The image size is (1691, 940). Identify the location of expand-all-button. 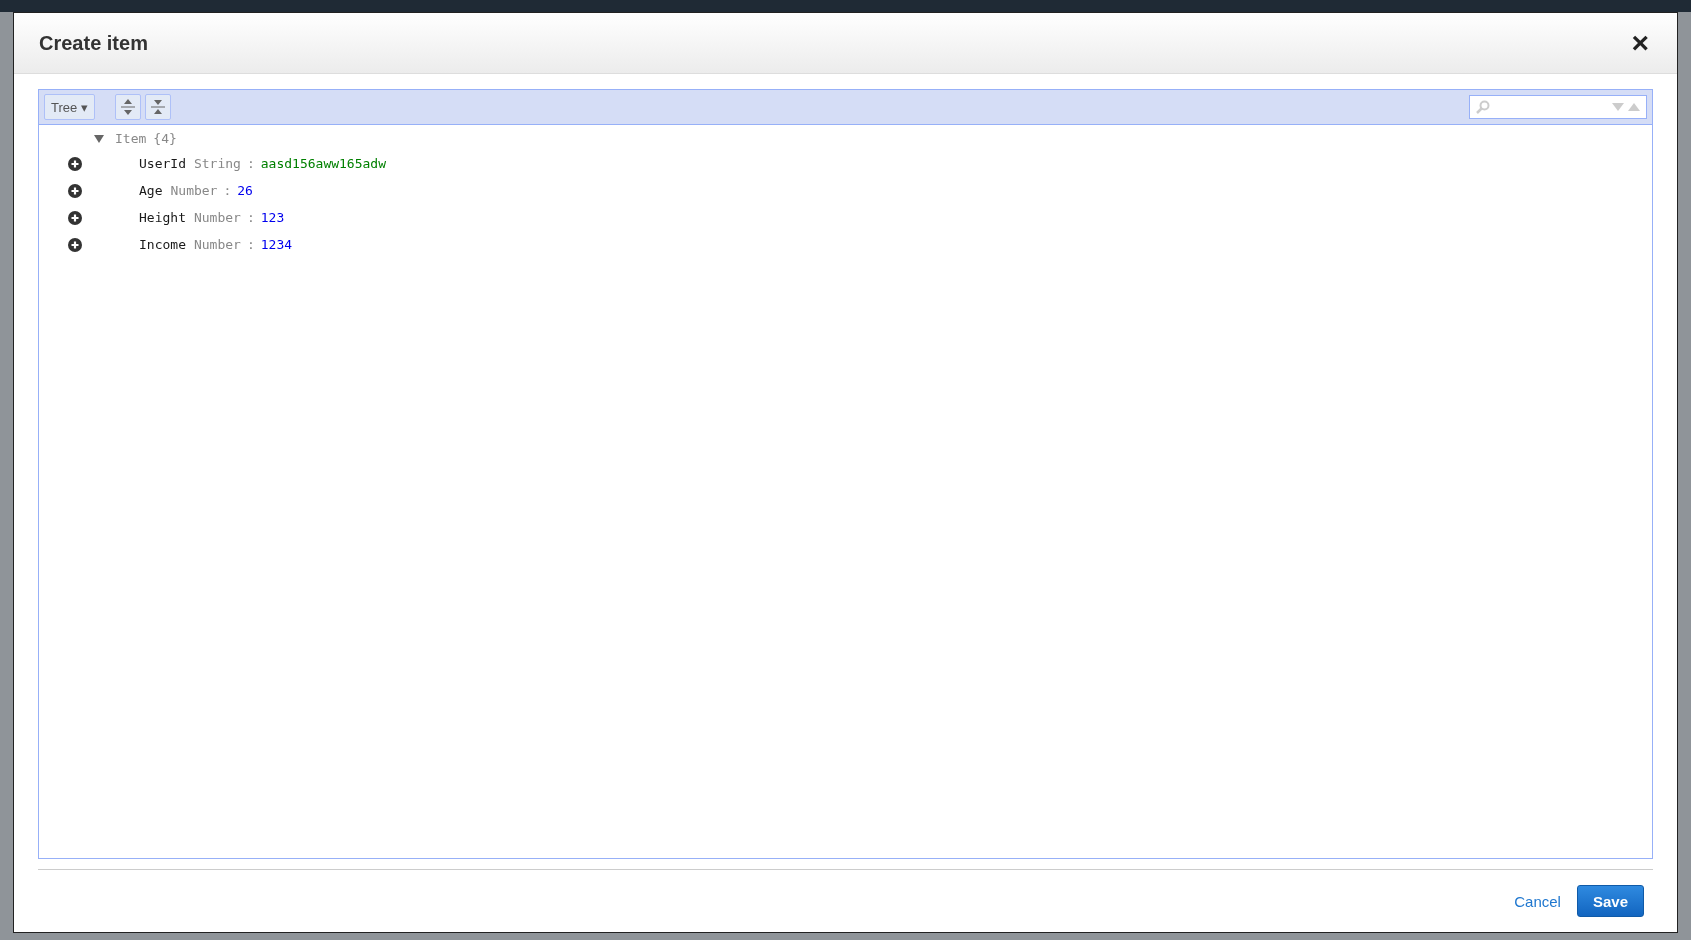
(127, 107).